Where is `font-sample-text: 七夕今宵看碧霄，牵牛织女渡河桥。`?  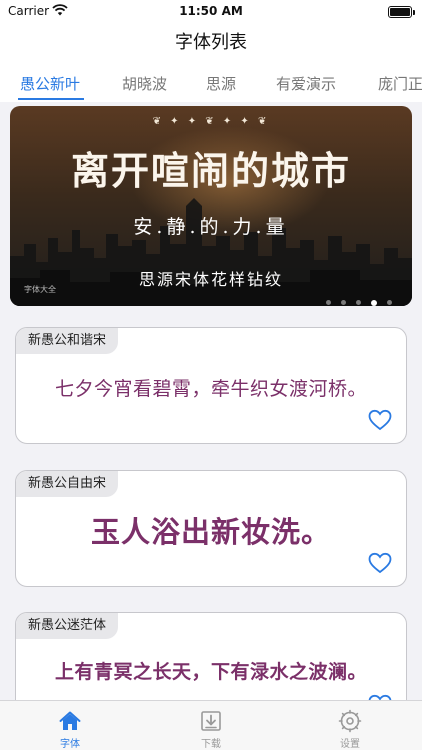
font-sample-text: 七夕今宵看碧霄，牵牛织女渡河桥。 is located at coordinates (210, 389).